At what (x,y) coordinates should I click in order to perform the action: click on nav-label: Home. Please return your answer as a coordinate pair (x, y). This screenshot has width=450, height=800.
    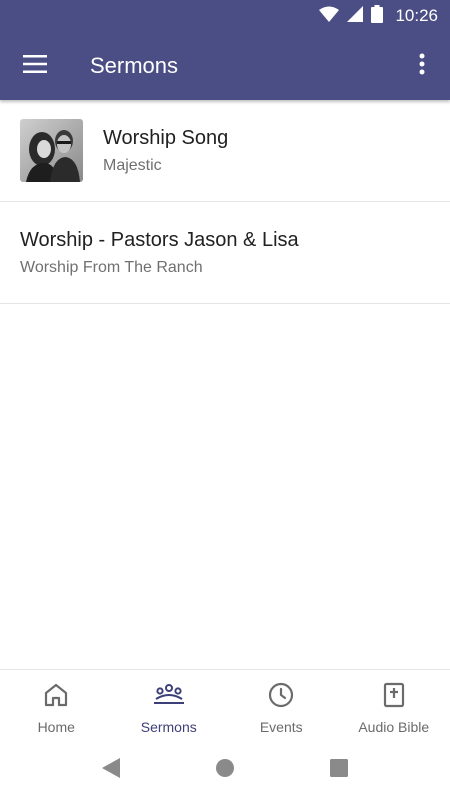
    Looking at the image, I should click on (56, 727).